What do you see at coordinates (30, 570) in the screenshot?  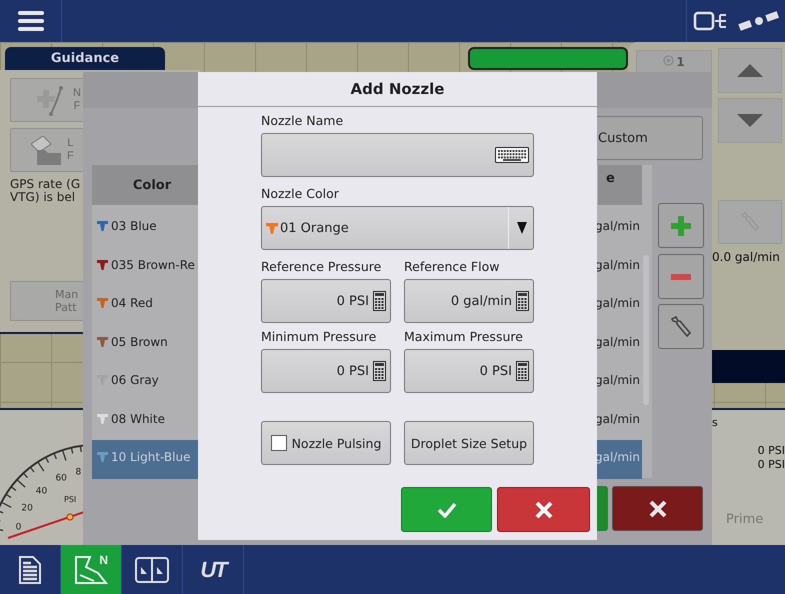 I see `document-icon` at bounding box center [30, 570].